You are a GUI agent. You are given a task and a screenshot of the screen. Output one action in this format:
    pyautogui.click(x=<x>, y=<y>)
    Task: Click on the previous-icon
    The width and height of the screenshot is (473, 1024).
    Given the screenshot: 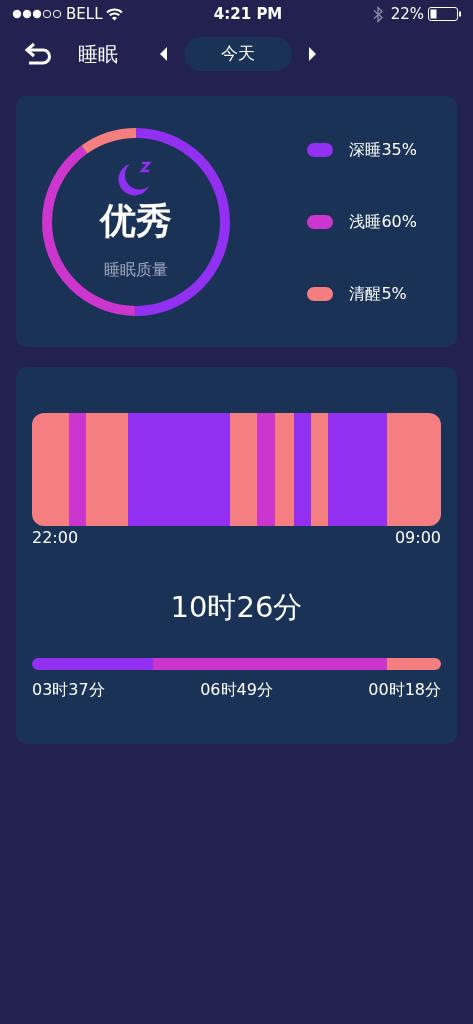 What is the action you would take?
    pyautogui.click(x=164, y=54)
    